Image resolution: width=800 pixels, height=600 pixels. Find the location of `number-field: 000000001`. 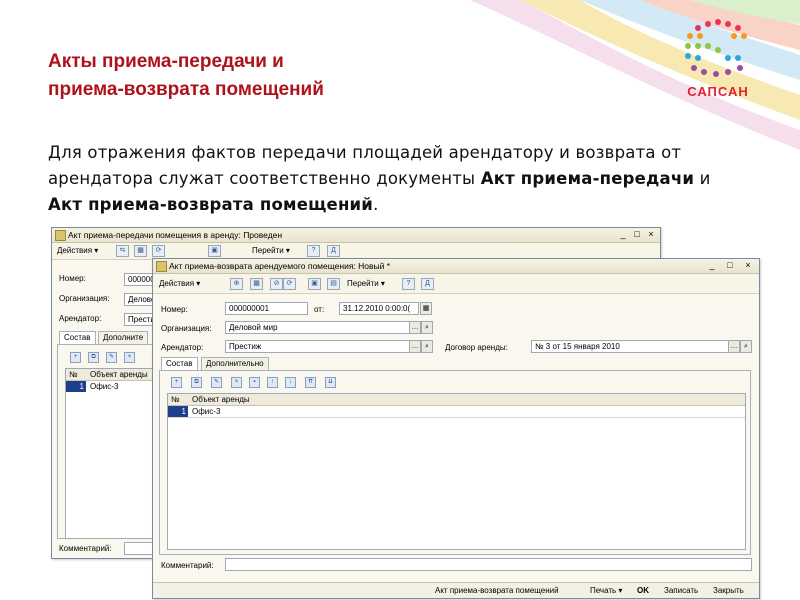

number-field: 000000001 is located at coordinates (266, 308).